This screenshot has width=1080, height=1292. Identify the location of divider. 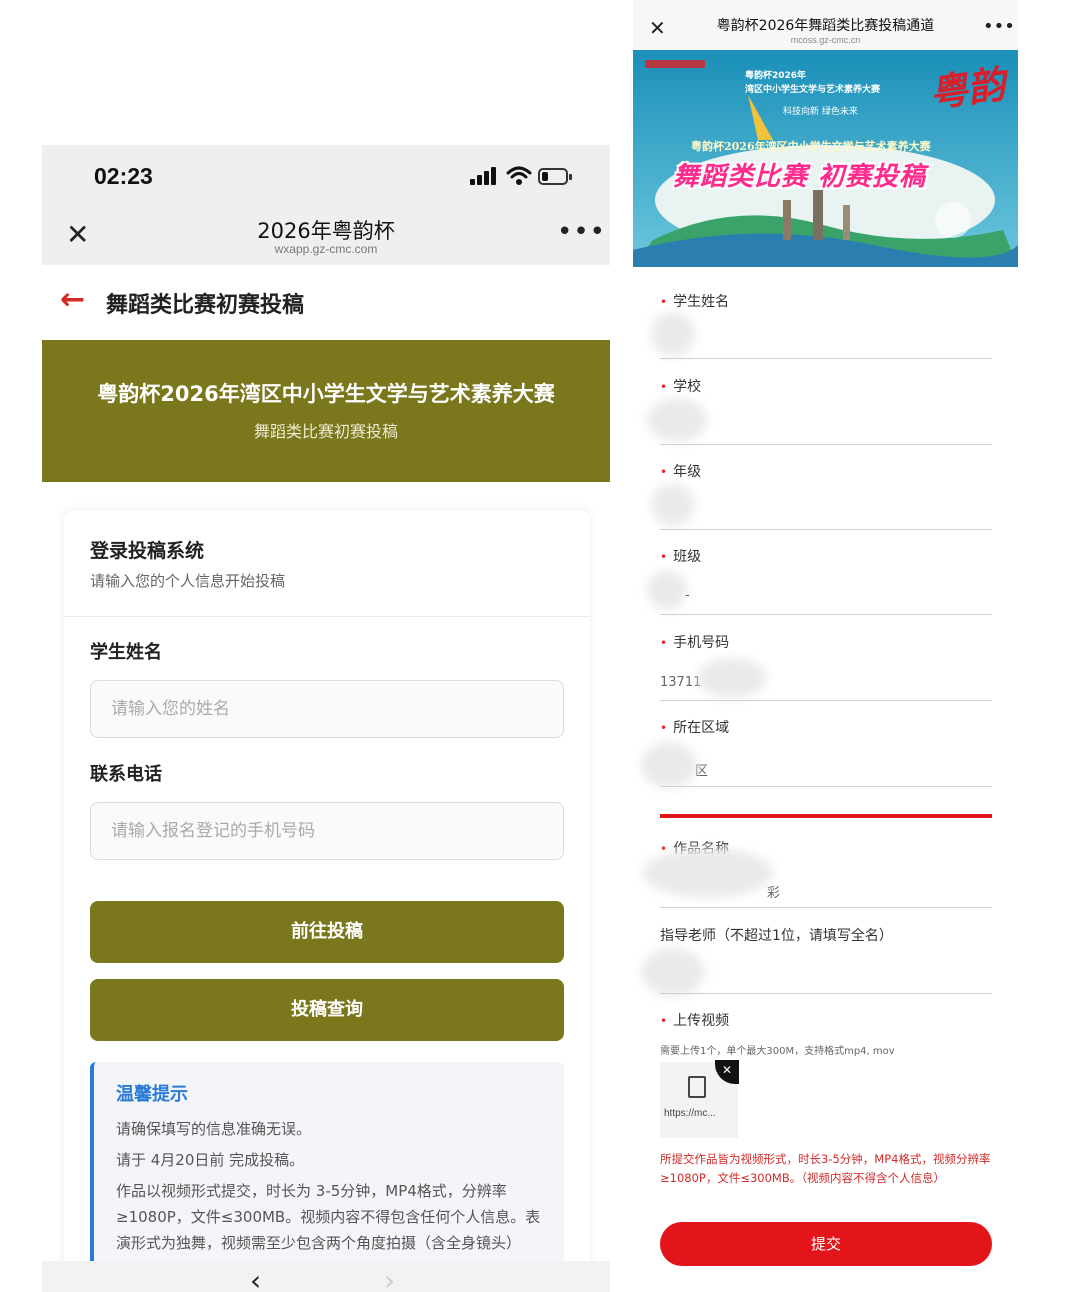
(327, 616).